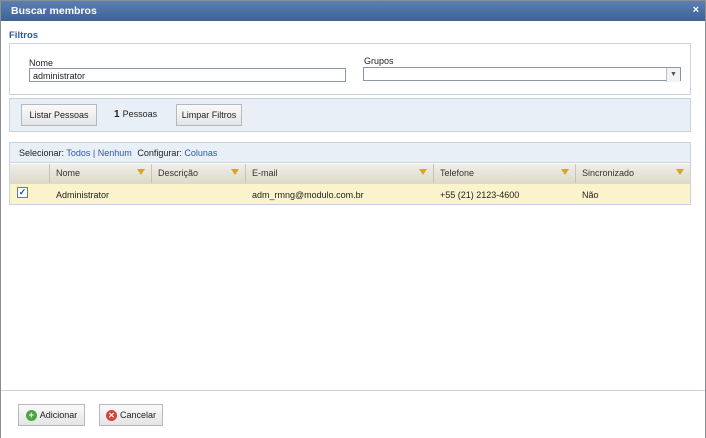 This screenshot has height=438, width=706. What do you see at coordinates (115, 153) in the screenshot?
I see `select-none-link: Nenhum` at bounding box center [115, 153].